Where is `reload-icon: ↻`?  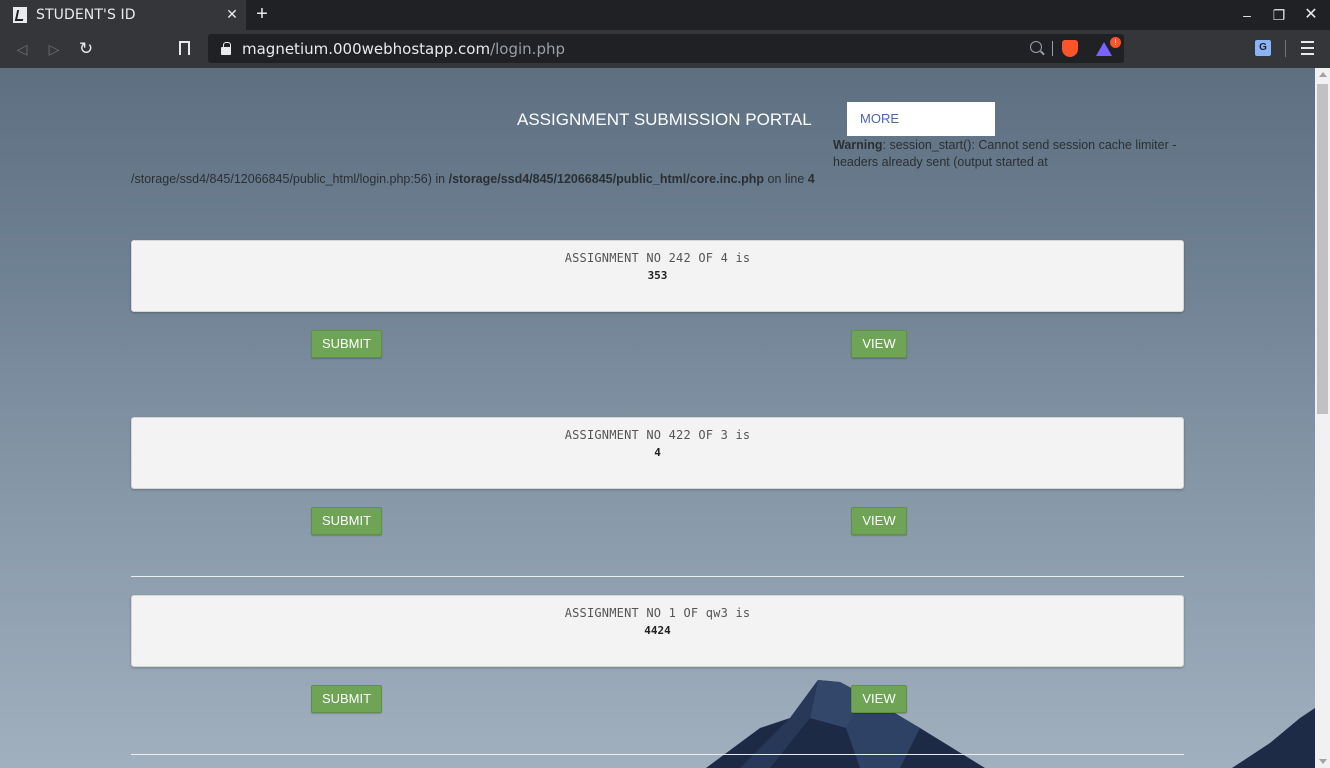 reload-icon: ↻ is located at coordinates (86, 49).